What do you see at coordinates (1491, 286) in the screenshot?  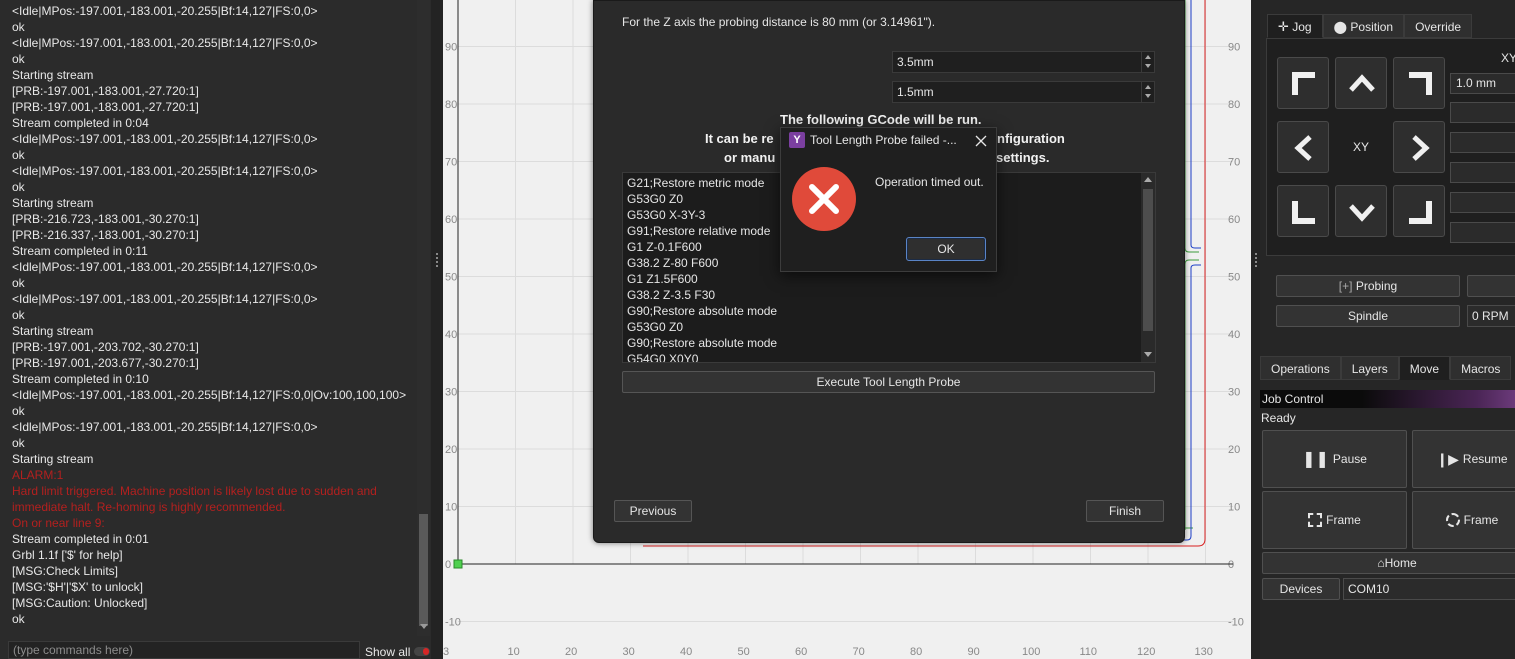 I see `probe-extra-button` at bounding box center [1491, 286].